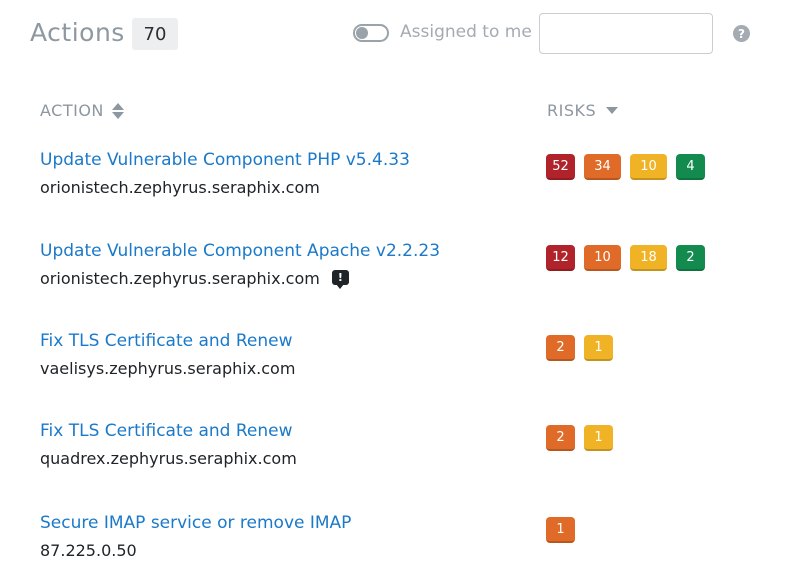  I want to click on assigned-to-me-toggle, so click(371, 33).